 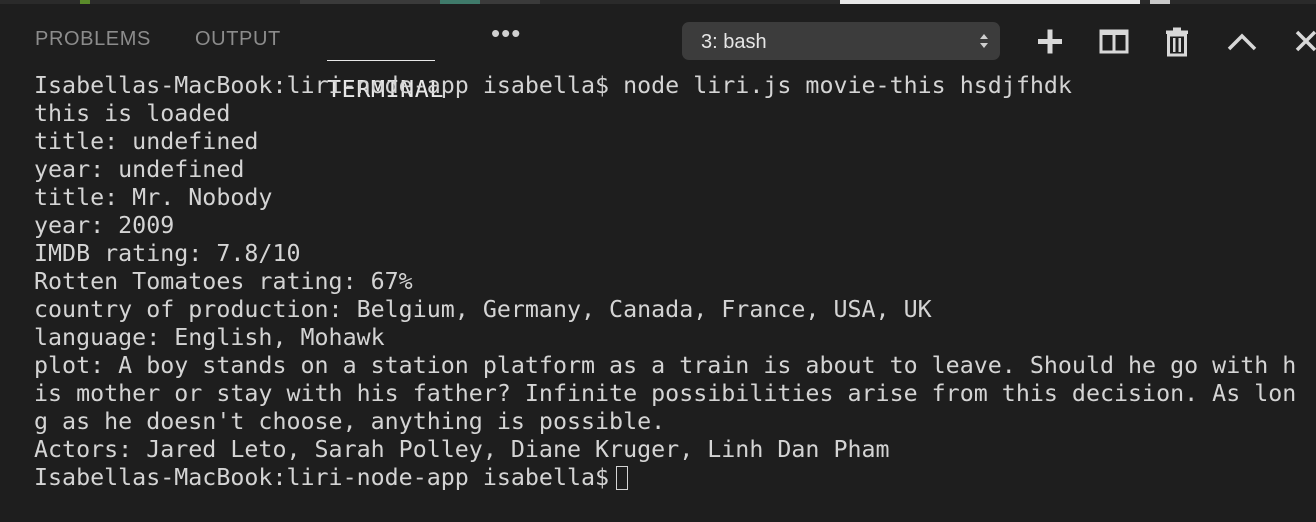 What do you see at coordinates (841, 41) in the screenshot?
I see `terminal-select: 3: bash` at bounding box center [841, 41].